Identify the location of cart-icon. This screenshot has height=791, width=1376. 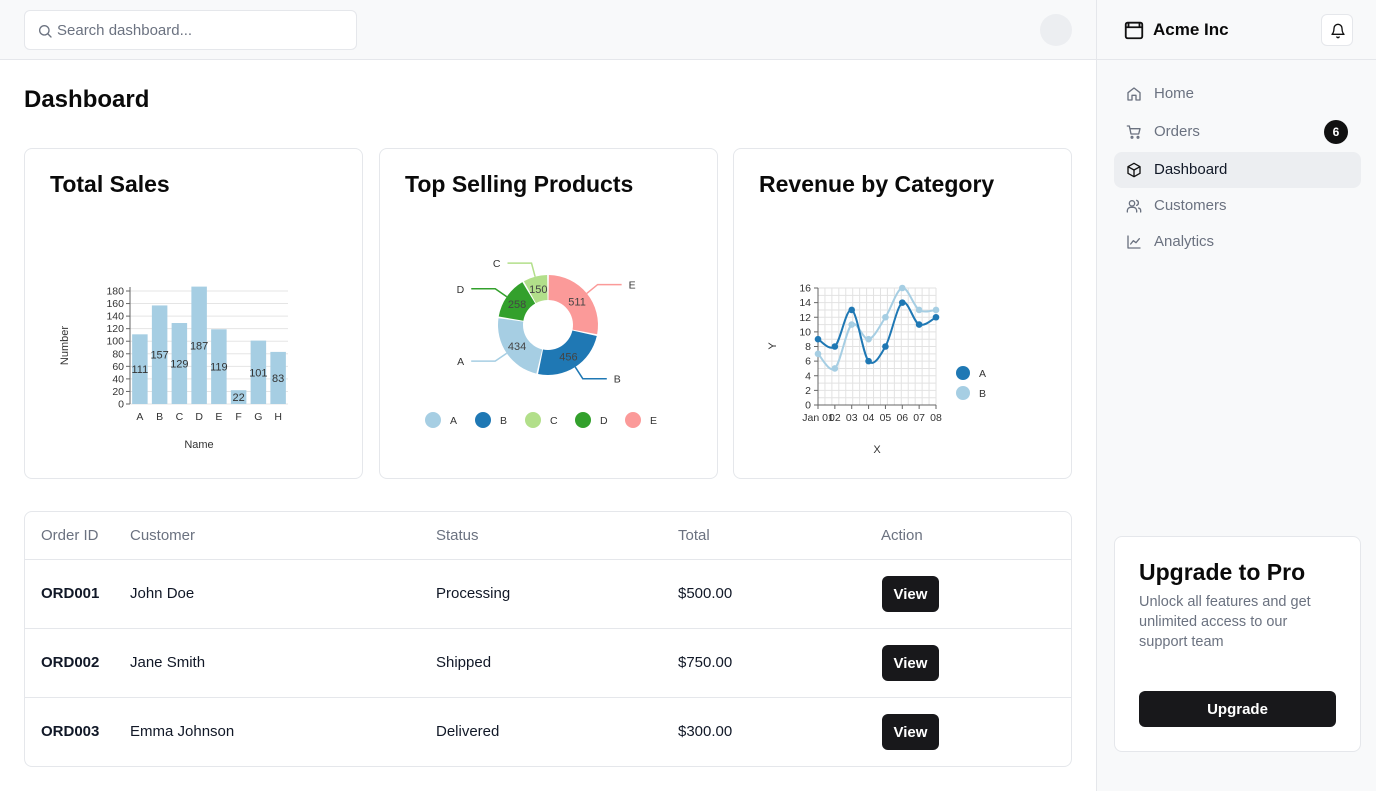
(1133, 132).